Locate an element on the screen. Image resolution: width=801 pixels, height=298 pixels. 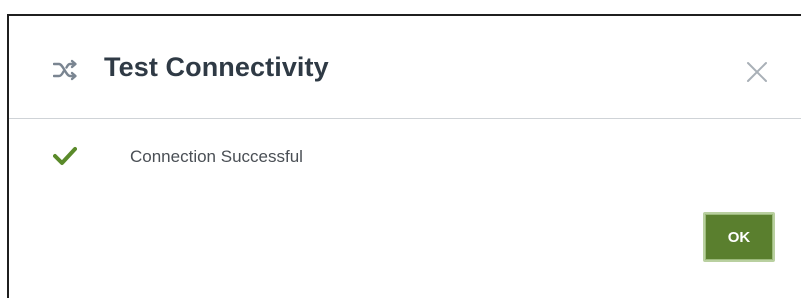
status-message: Connection Successful is located at coordinates (216, 156).